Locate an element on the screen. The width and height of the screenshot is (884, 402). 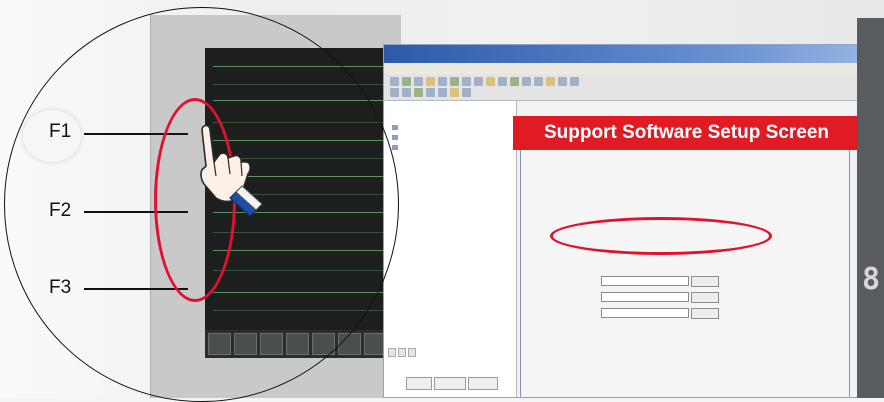
f3-leader-line is located at coordinates (136, 289).